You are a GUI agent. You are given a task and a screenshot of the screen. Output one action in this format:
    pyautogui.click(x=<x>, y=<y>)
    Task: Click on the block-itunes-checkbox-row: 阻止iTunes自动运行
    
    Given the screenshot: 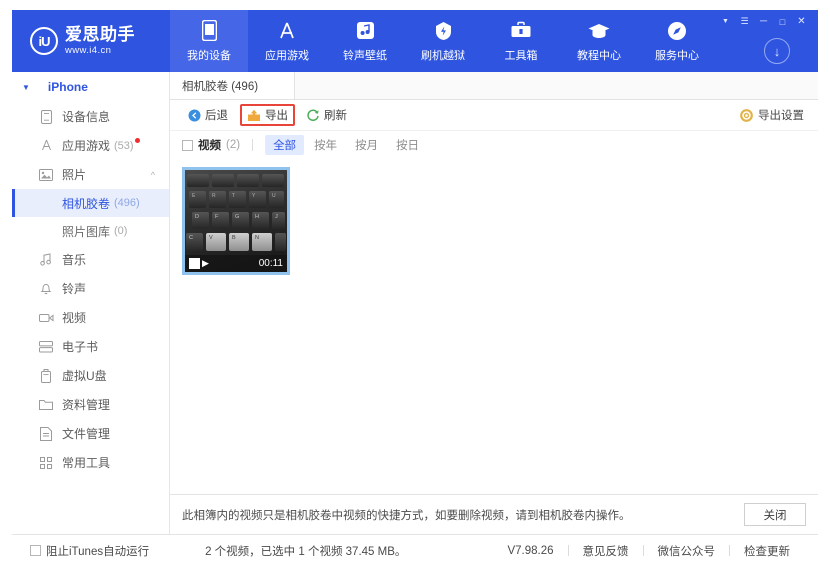 What is the action you would take?
    pyautogui.click(x=89, y=551)
    